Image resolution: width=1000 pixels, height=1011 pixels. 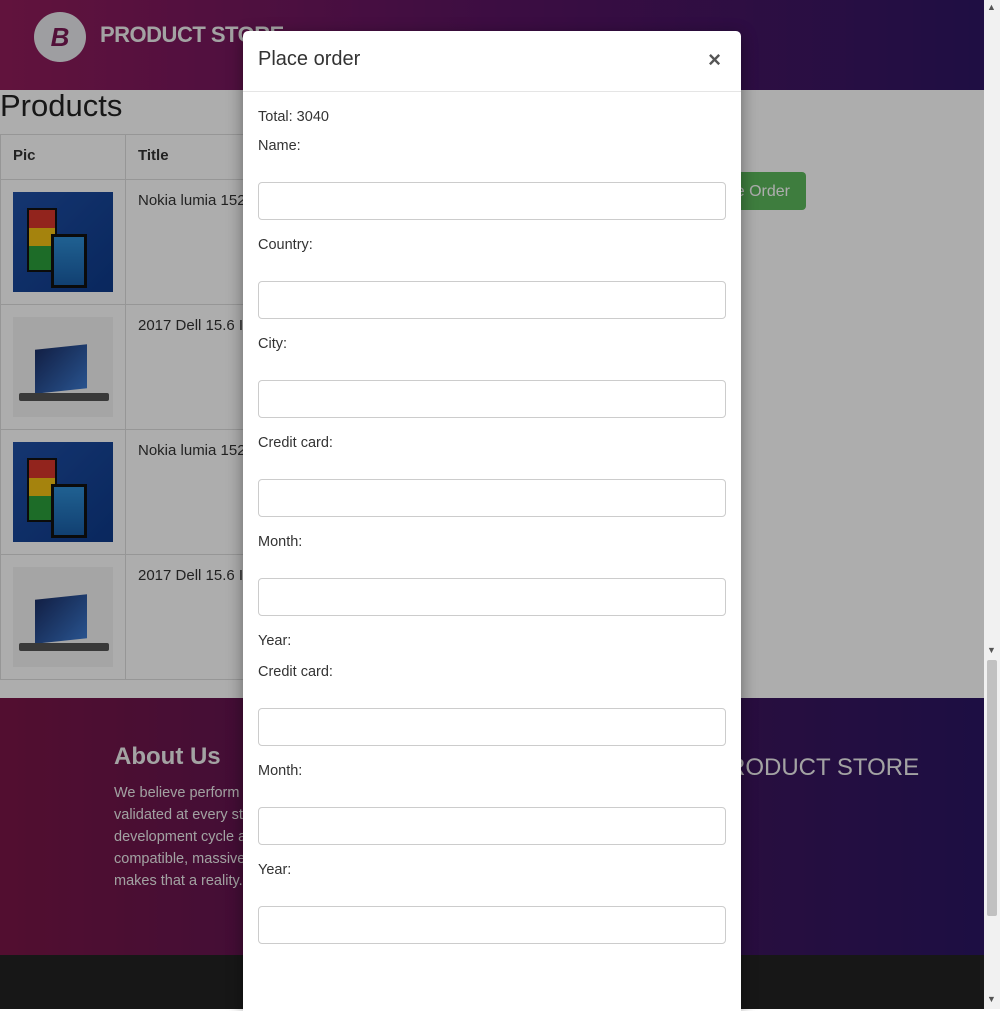 I want to click on page-scrollbar: ▲ ▼ ▼, so click(x=992, y=504).